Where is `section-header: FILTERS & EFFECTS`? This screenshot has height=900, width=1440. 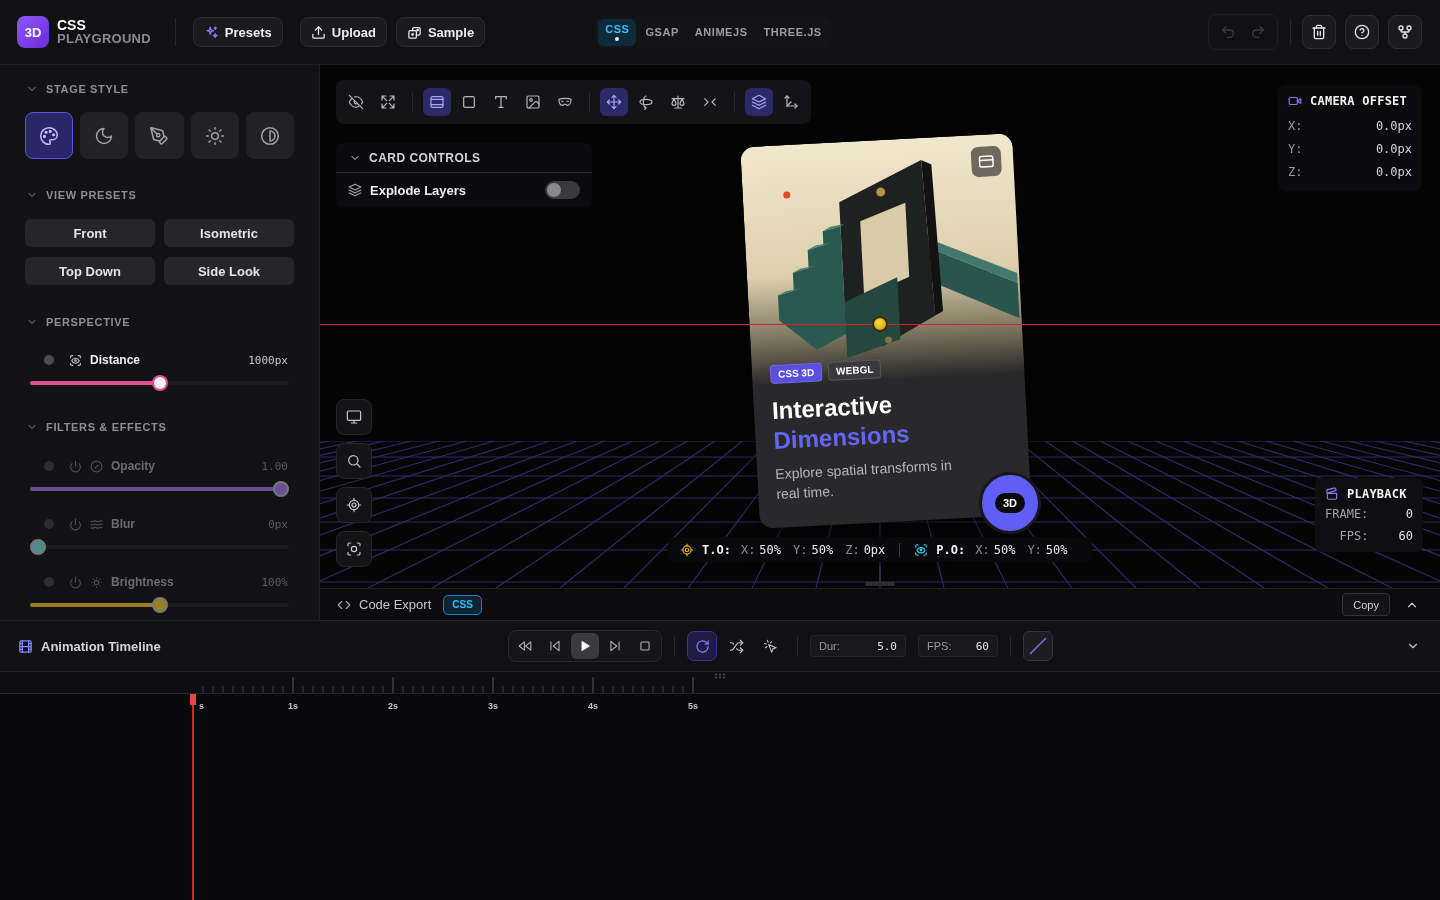
section-header: FILTERS & EFFECTS is located at coordinates (96, 427).